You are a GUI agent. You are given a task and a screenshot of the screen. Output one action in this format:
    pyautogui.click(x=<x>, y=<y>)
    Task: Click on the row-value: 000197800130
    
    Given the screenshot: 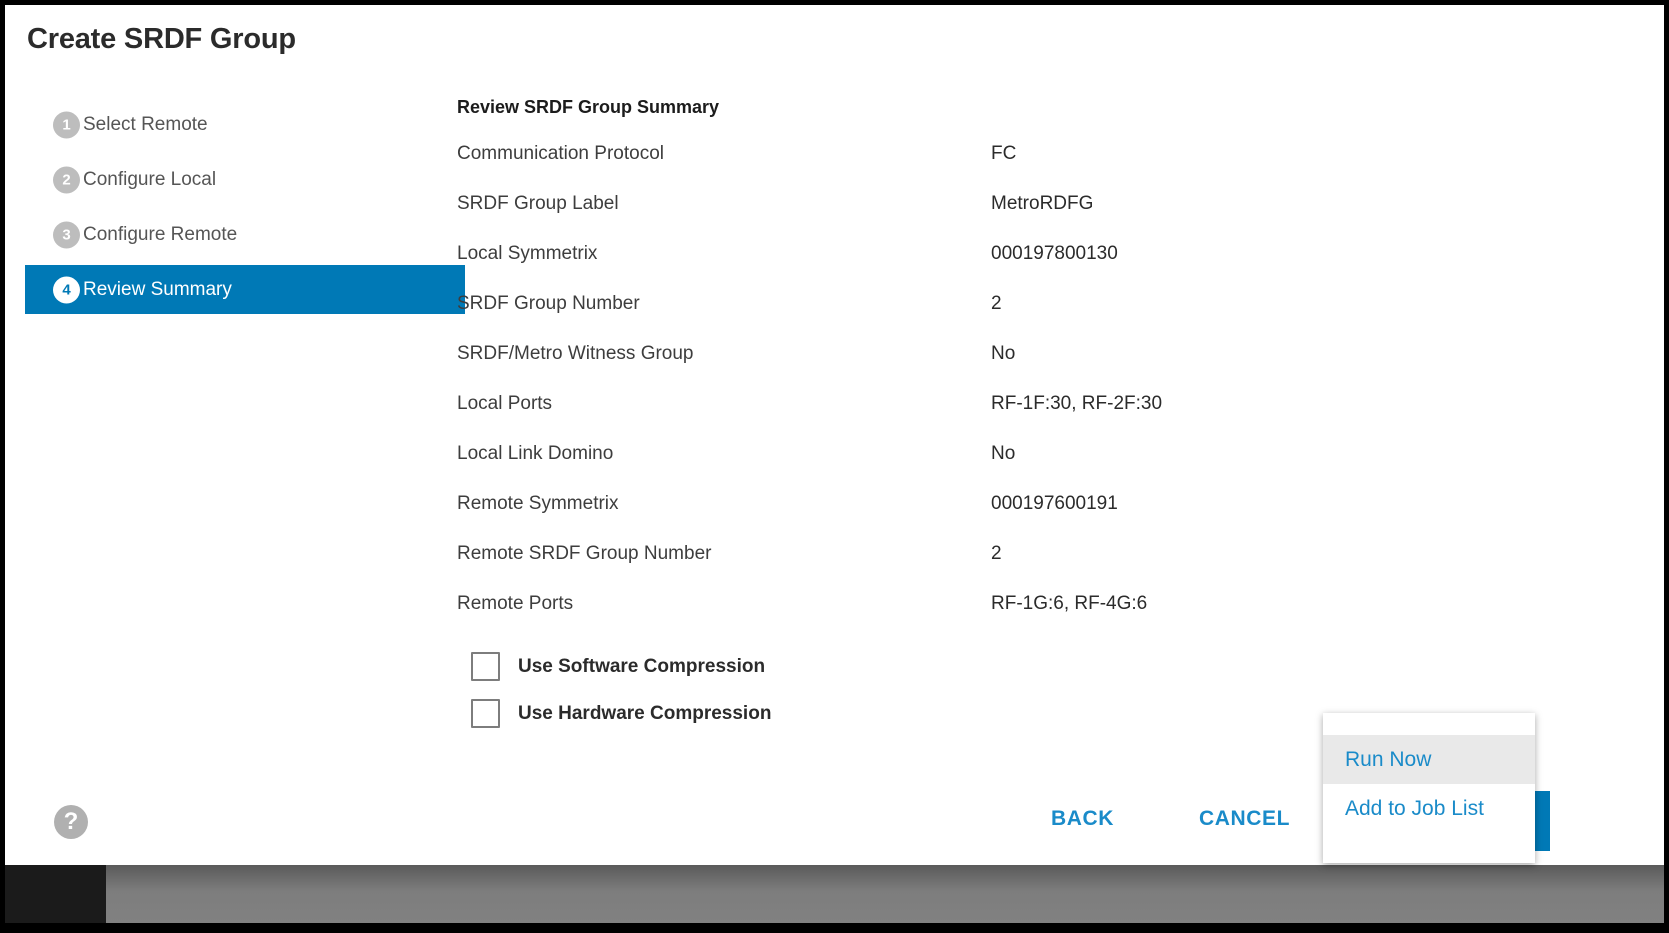 What is the action you would take?
    pyautogui.click(x=1054, y=253)
    